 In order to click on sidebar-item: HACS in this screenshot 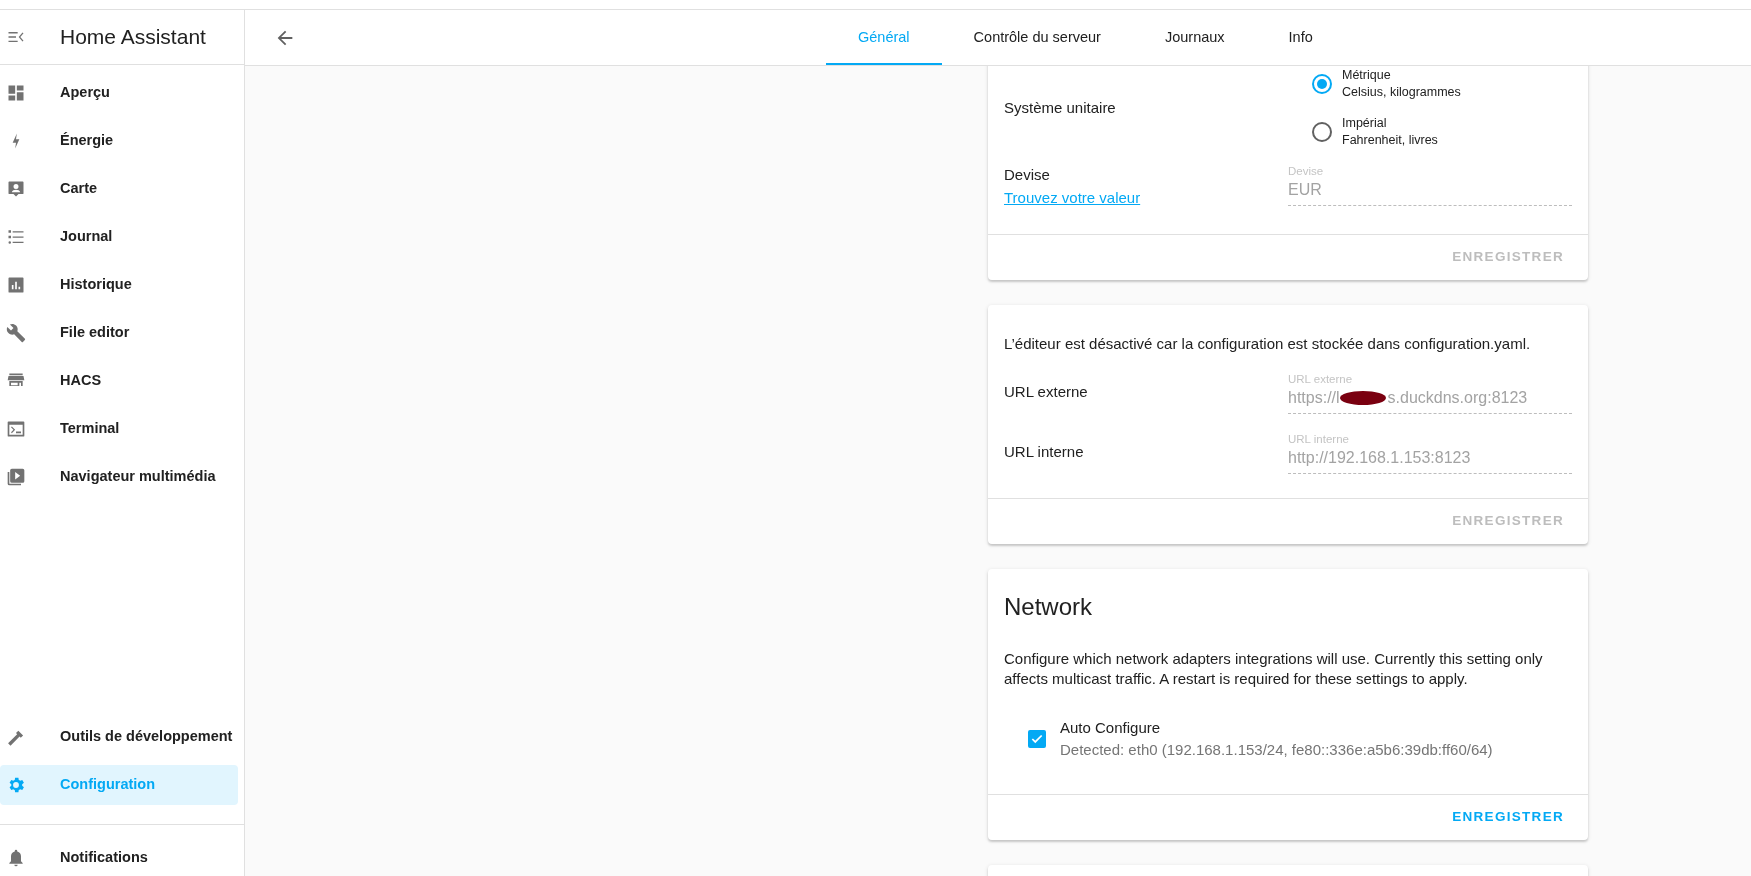, I will do `click(119, 381)`.